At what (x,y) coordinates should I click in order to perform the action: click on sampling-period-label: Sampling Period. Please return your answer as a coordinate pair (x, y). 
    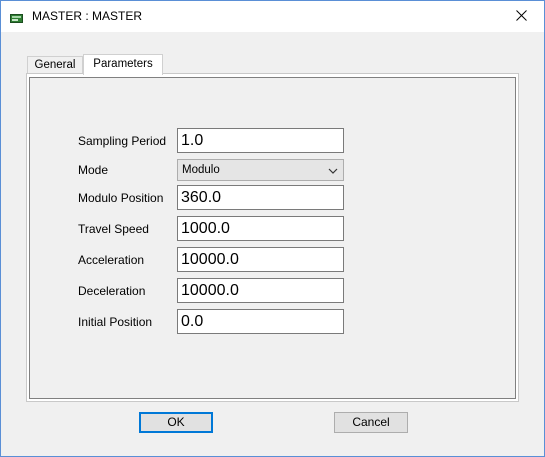
    Looking at the image, I should click on (122, 141).